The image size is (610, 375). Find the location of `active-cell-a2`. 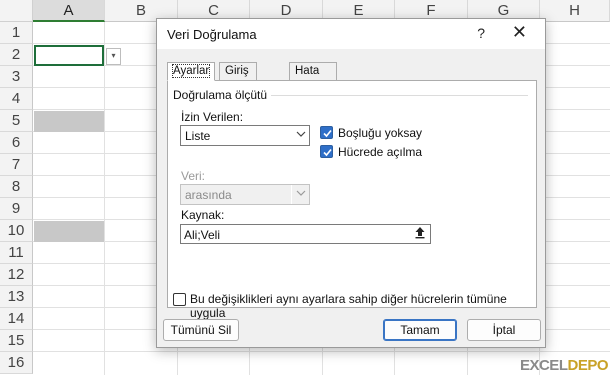

active-cell-a2 is located at coordinates (69, 55).